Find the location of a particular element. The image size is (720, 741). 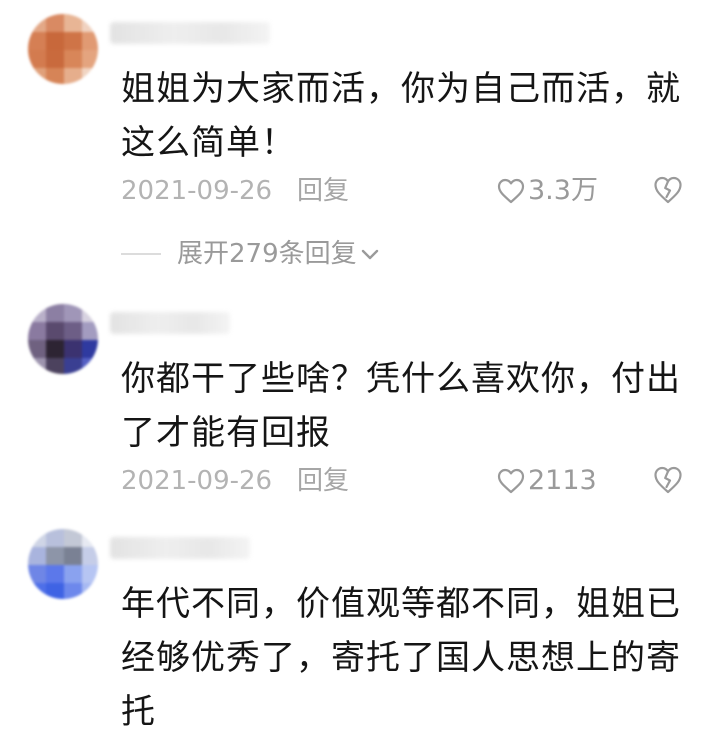

expand-replies-label: 展开279条回复 is located at coordinates (267, 254).